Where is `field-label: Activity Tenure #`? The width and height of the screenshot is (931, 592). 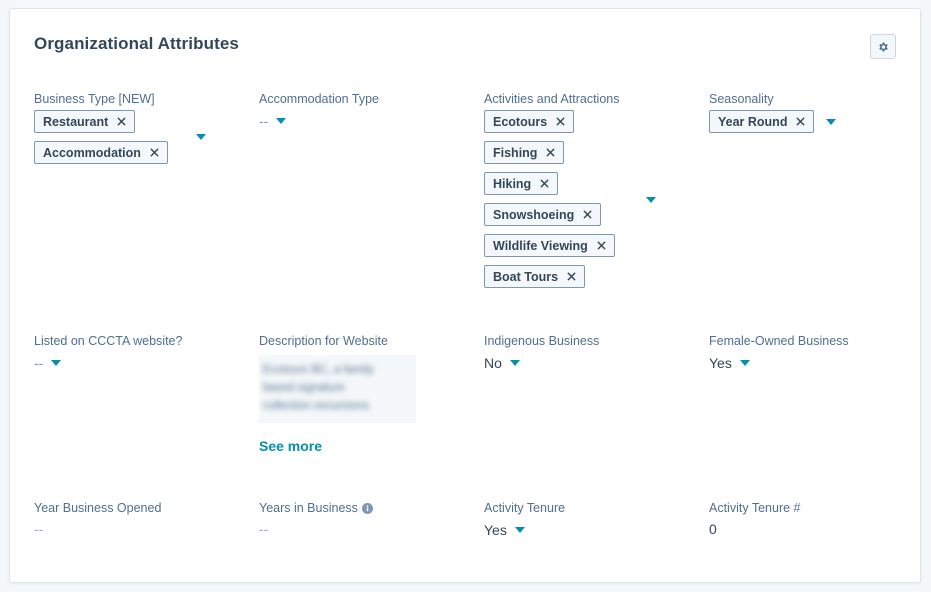
field-label: Activity Tenure # is located at coordinates (755, 508).